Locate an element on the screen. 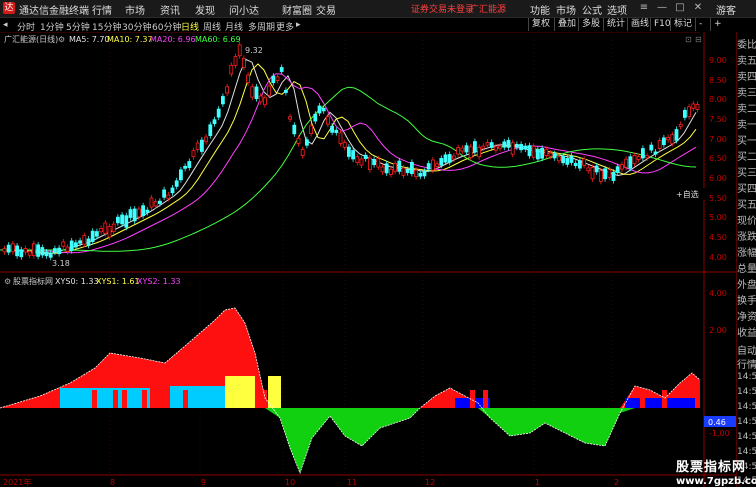 Image resolution: width=756 pixels, height=487 pixels. x-label: 8 is located at coordinates (112, 482).